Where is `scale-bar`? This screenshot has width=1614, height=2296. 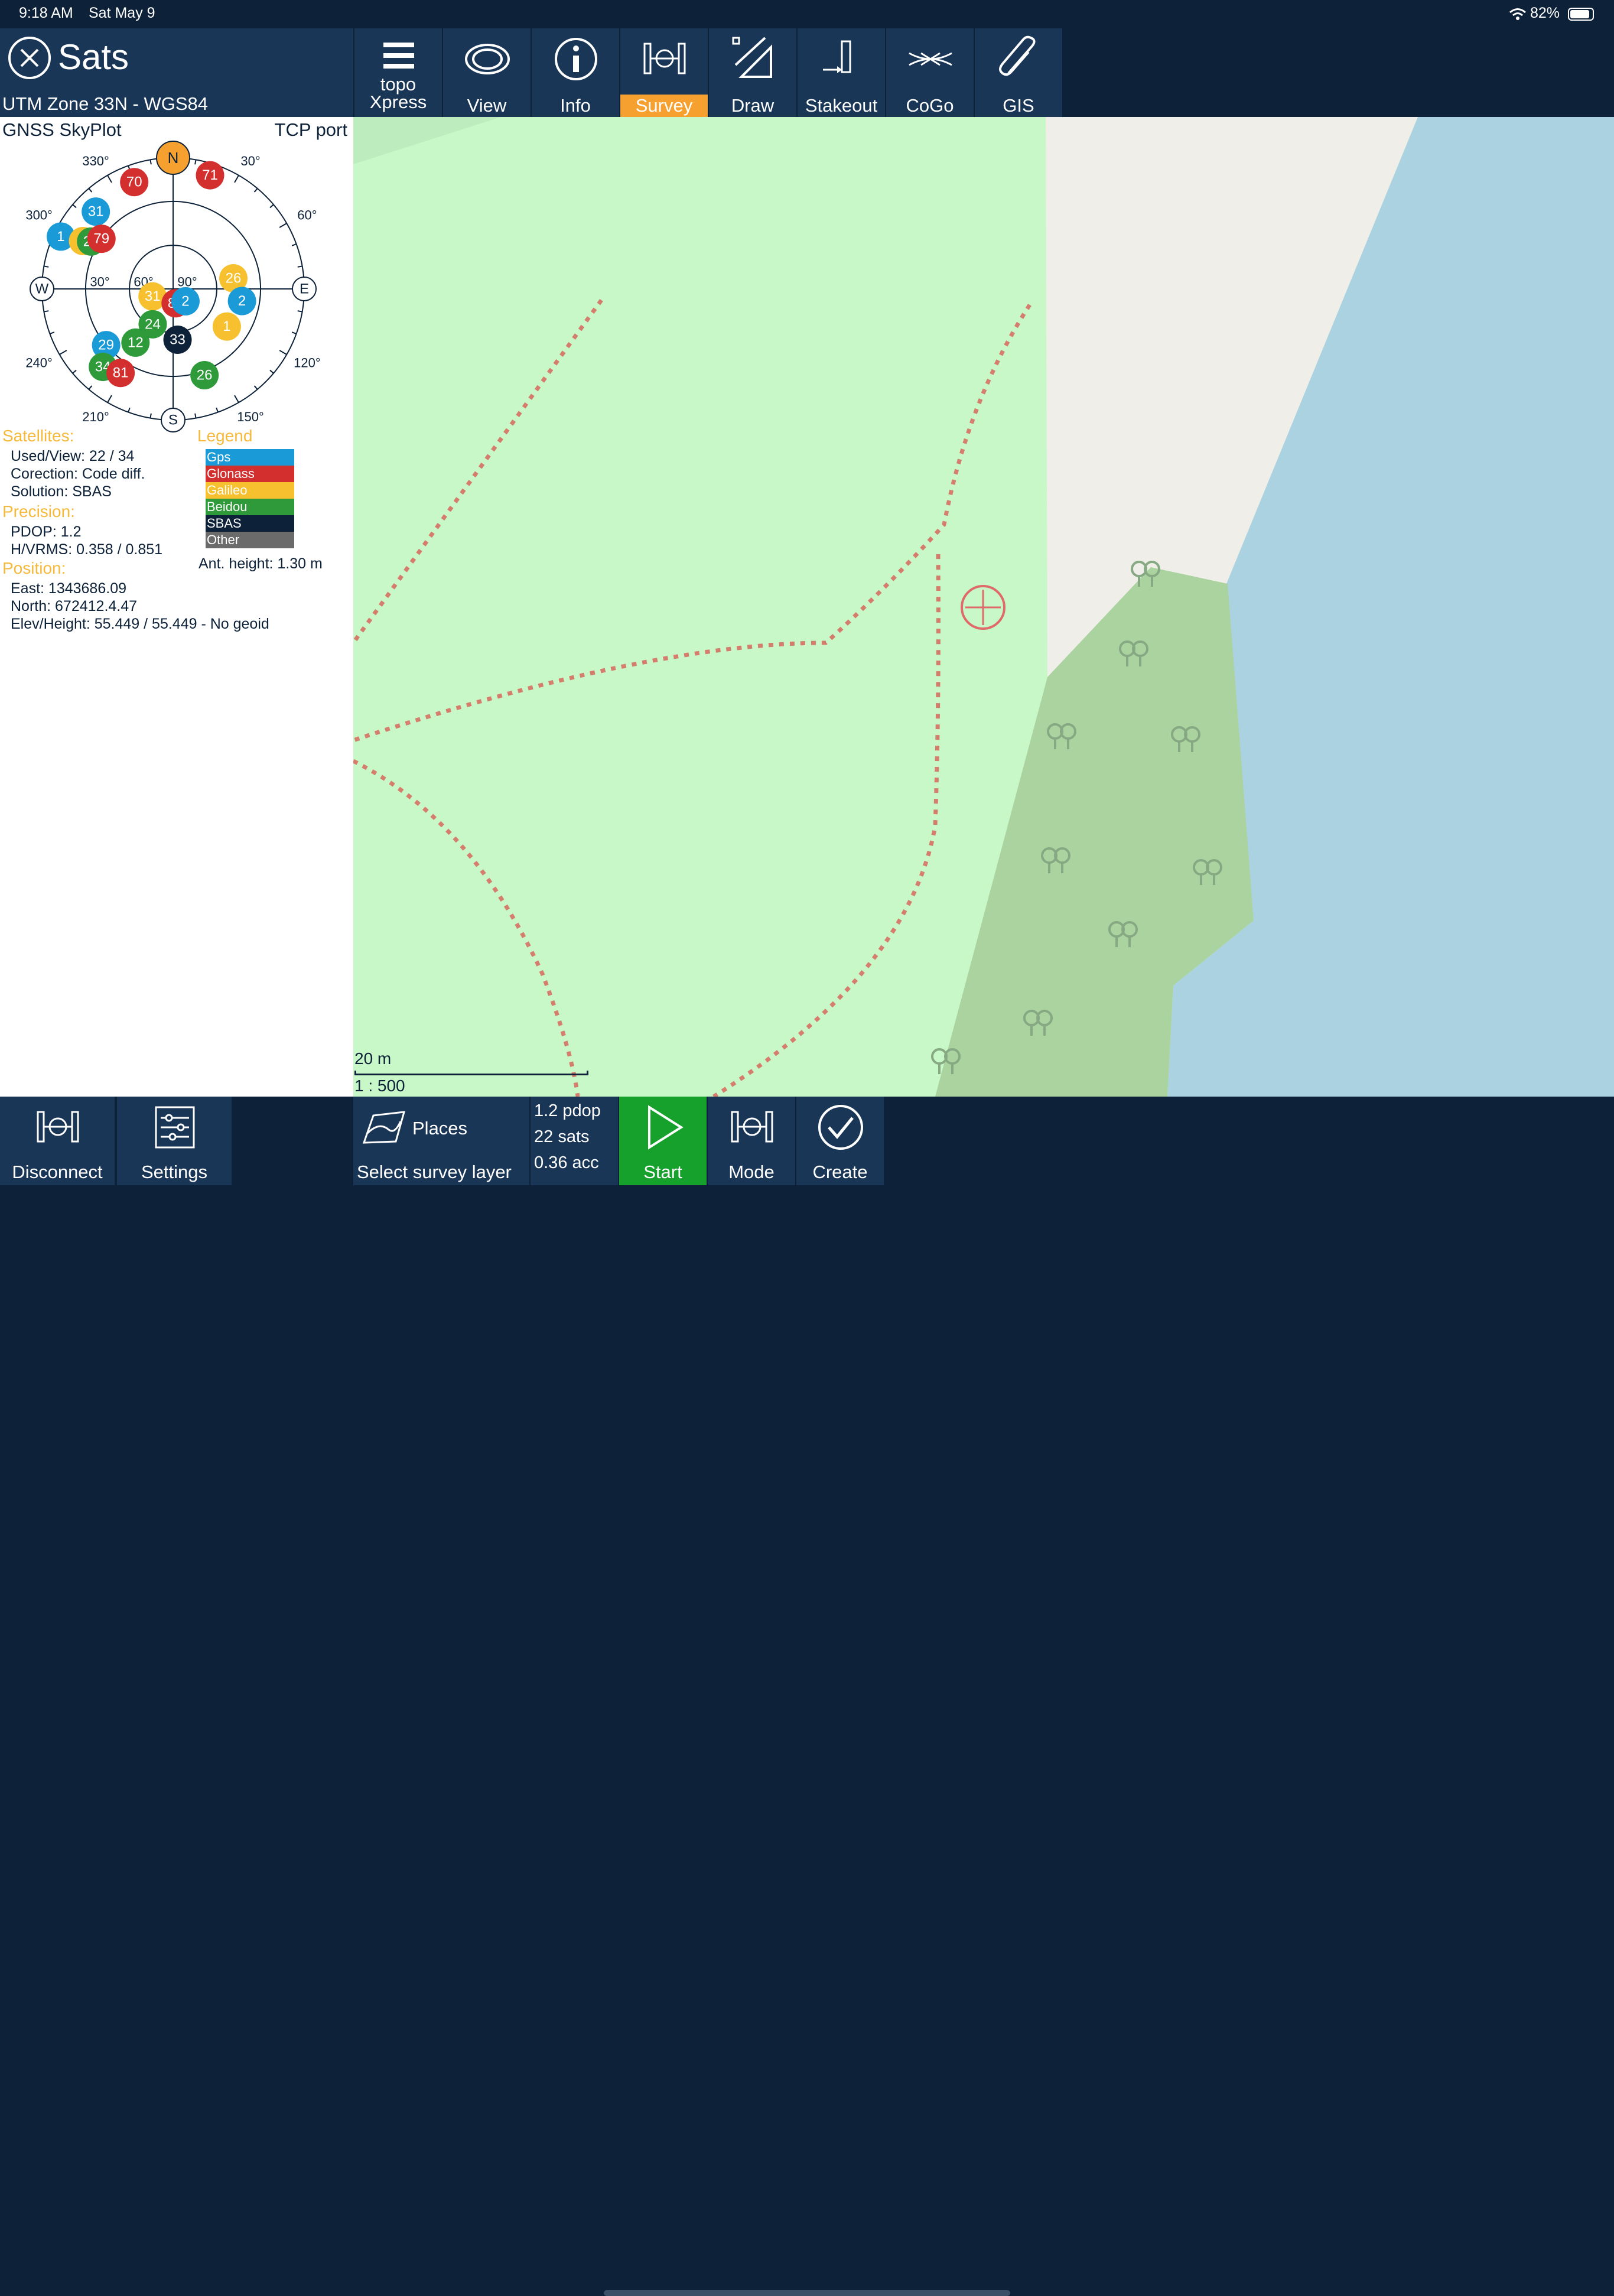
scale-bar is located at coordinates (471, 1073).